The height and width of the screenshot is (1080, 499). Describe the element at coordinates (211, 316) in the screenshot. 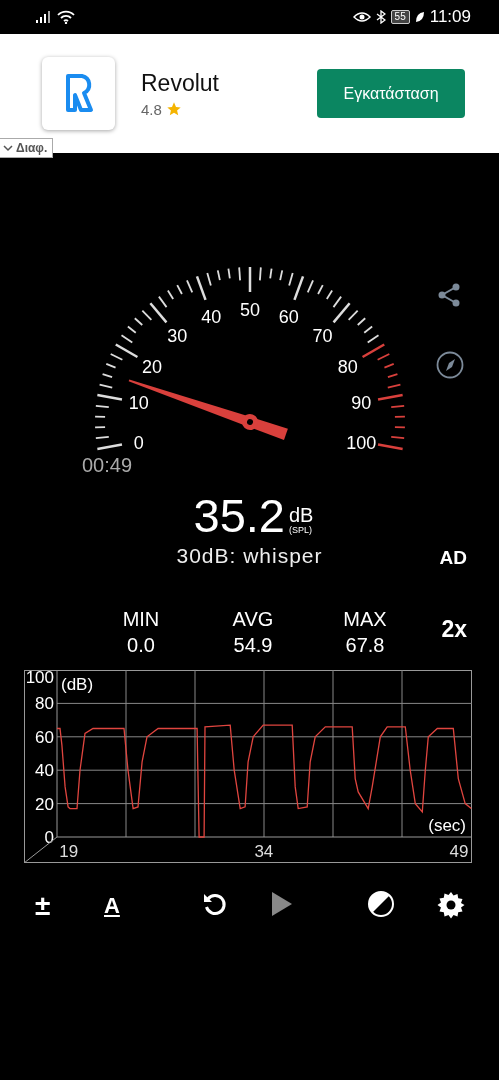

I see `scale-label: 40` at that location.